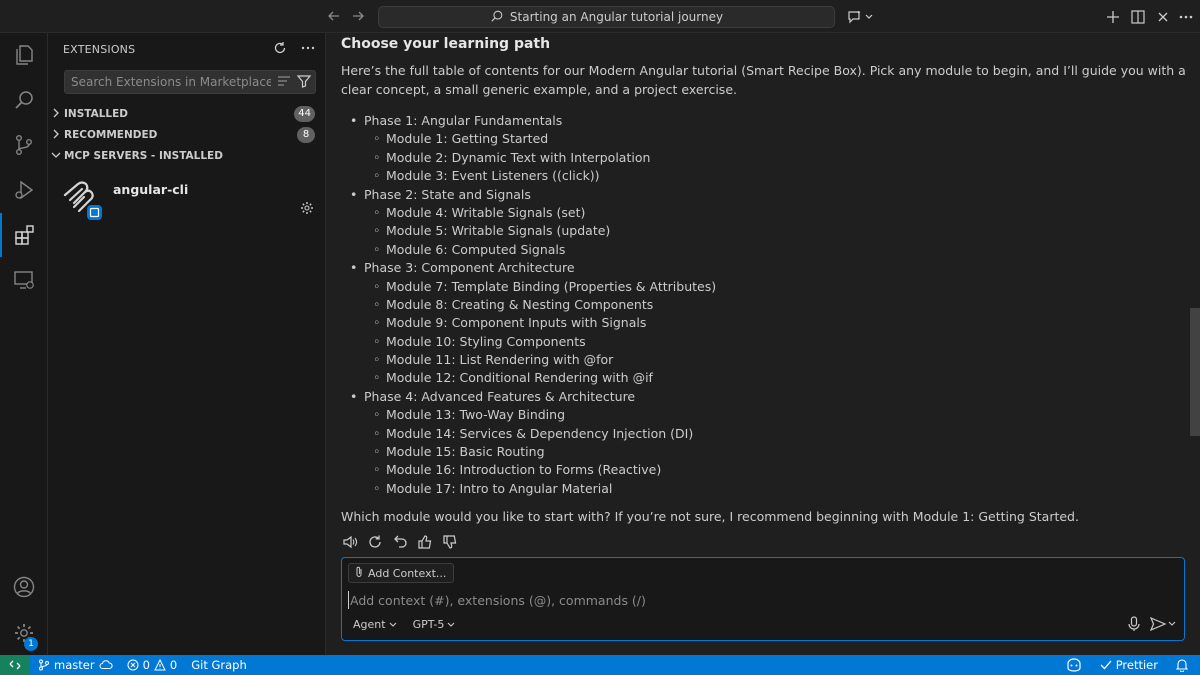  What do you see at coordinates (173, 665) in the screenshot?
I see `warning-count: 0` at bounding box center [173, 665].